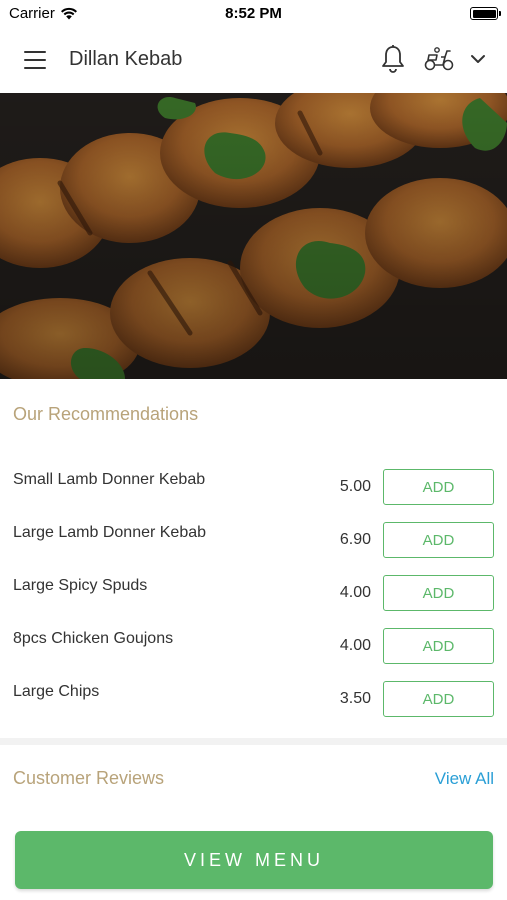 The width and height of the screenshot is (507, 900). Describe the element at coordinates (253, 648) in the screenshot. I see `list-item: 8pcs Chicken Goujons 4.00 ADD` at that location.